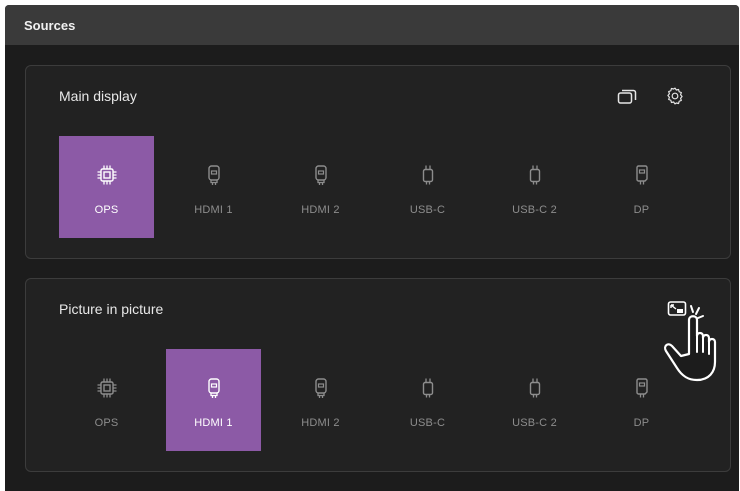  I want to click on pip-source-dp: DP, so click(641, 400).